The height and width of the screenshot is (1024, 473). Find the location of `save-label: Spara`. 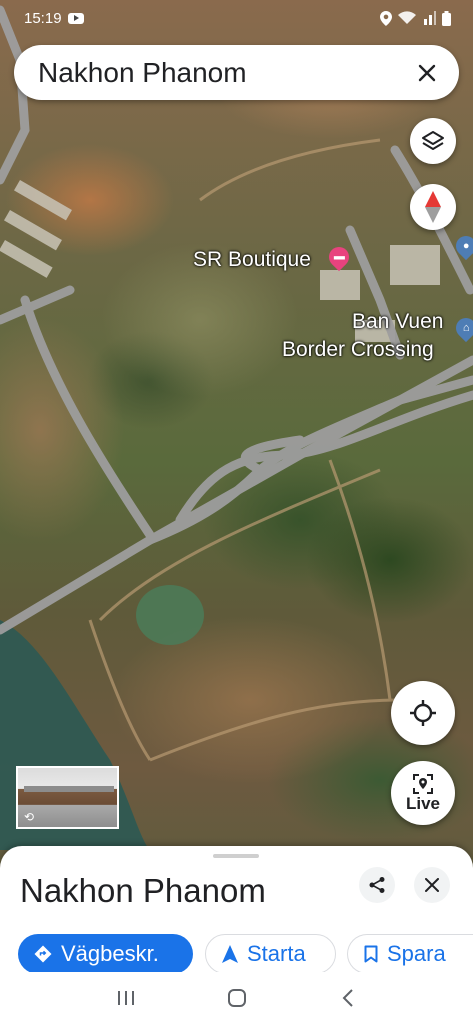

save-label: Spara is located at coordinates (416, 953).